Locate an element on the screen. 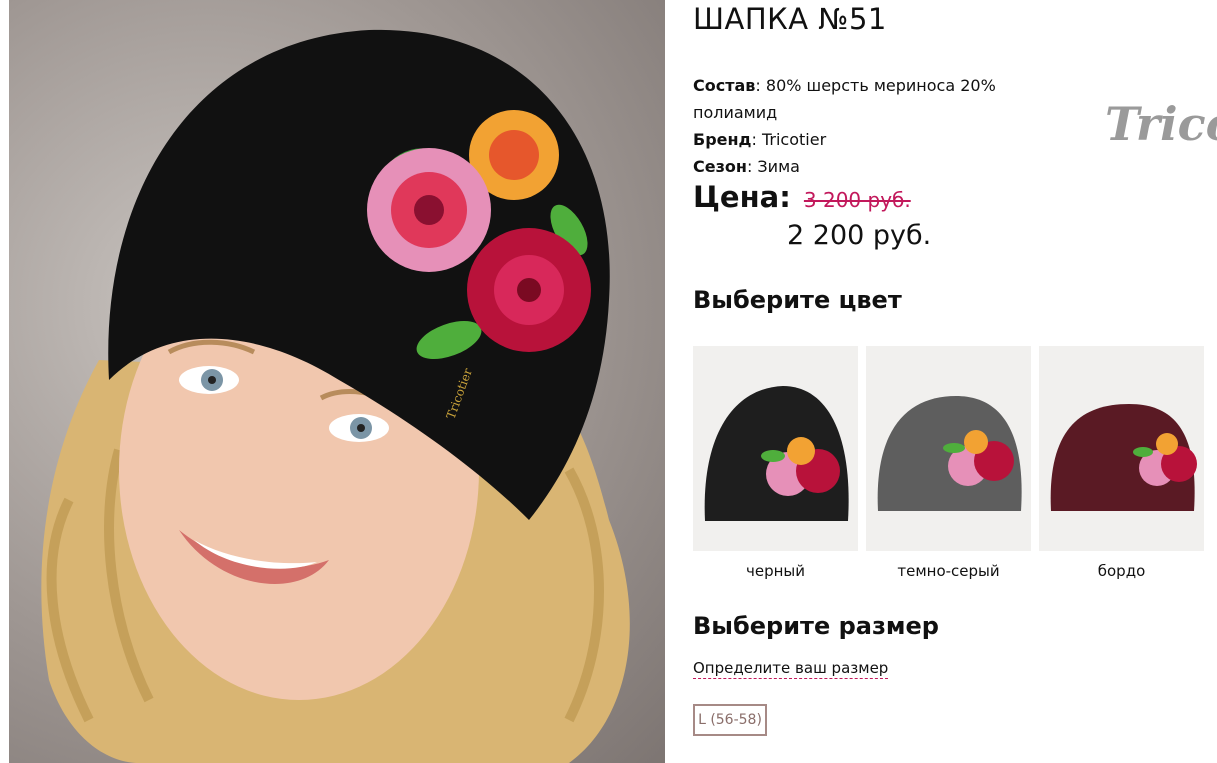  size-option-l: L (56-58) is located at coordinates (730, 720).